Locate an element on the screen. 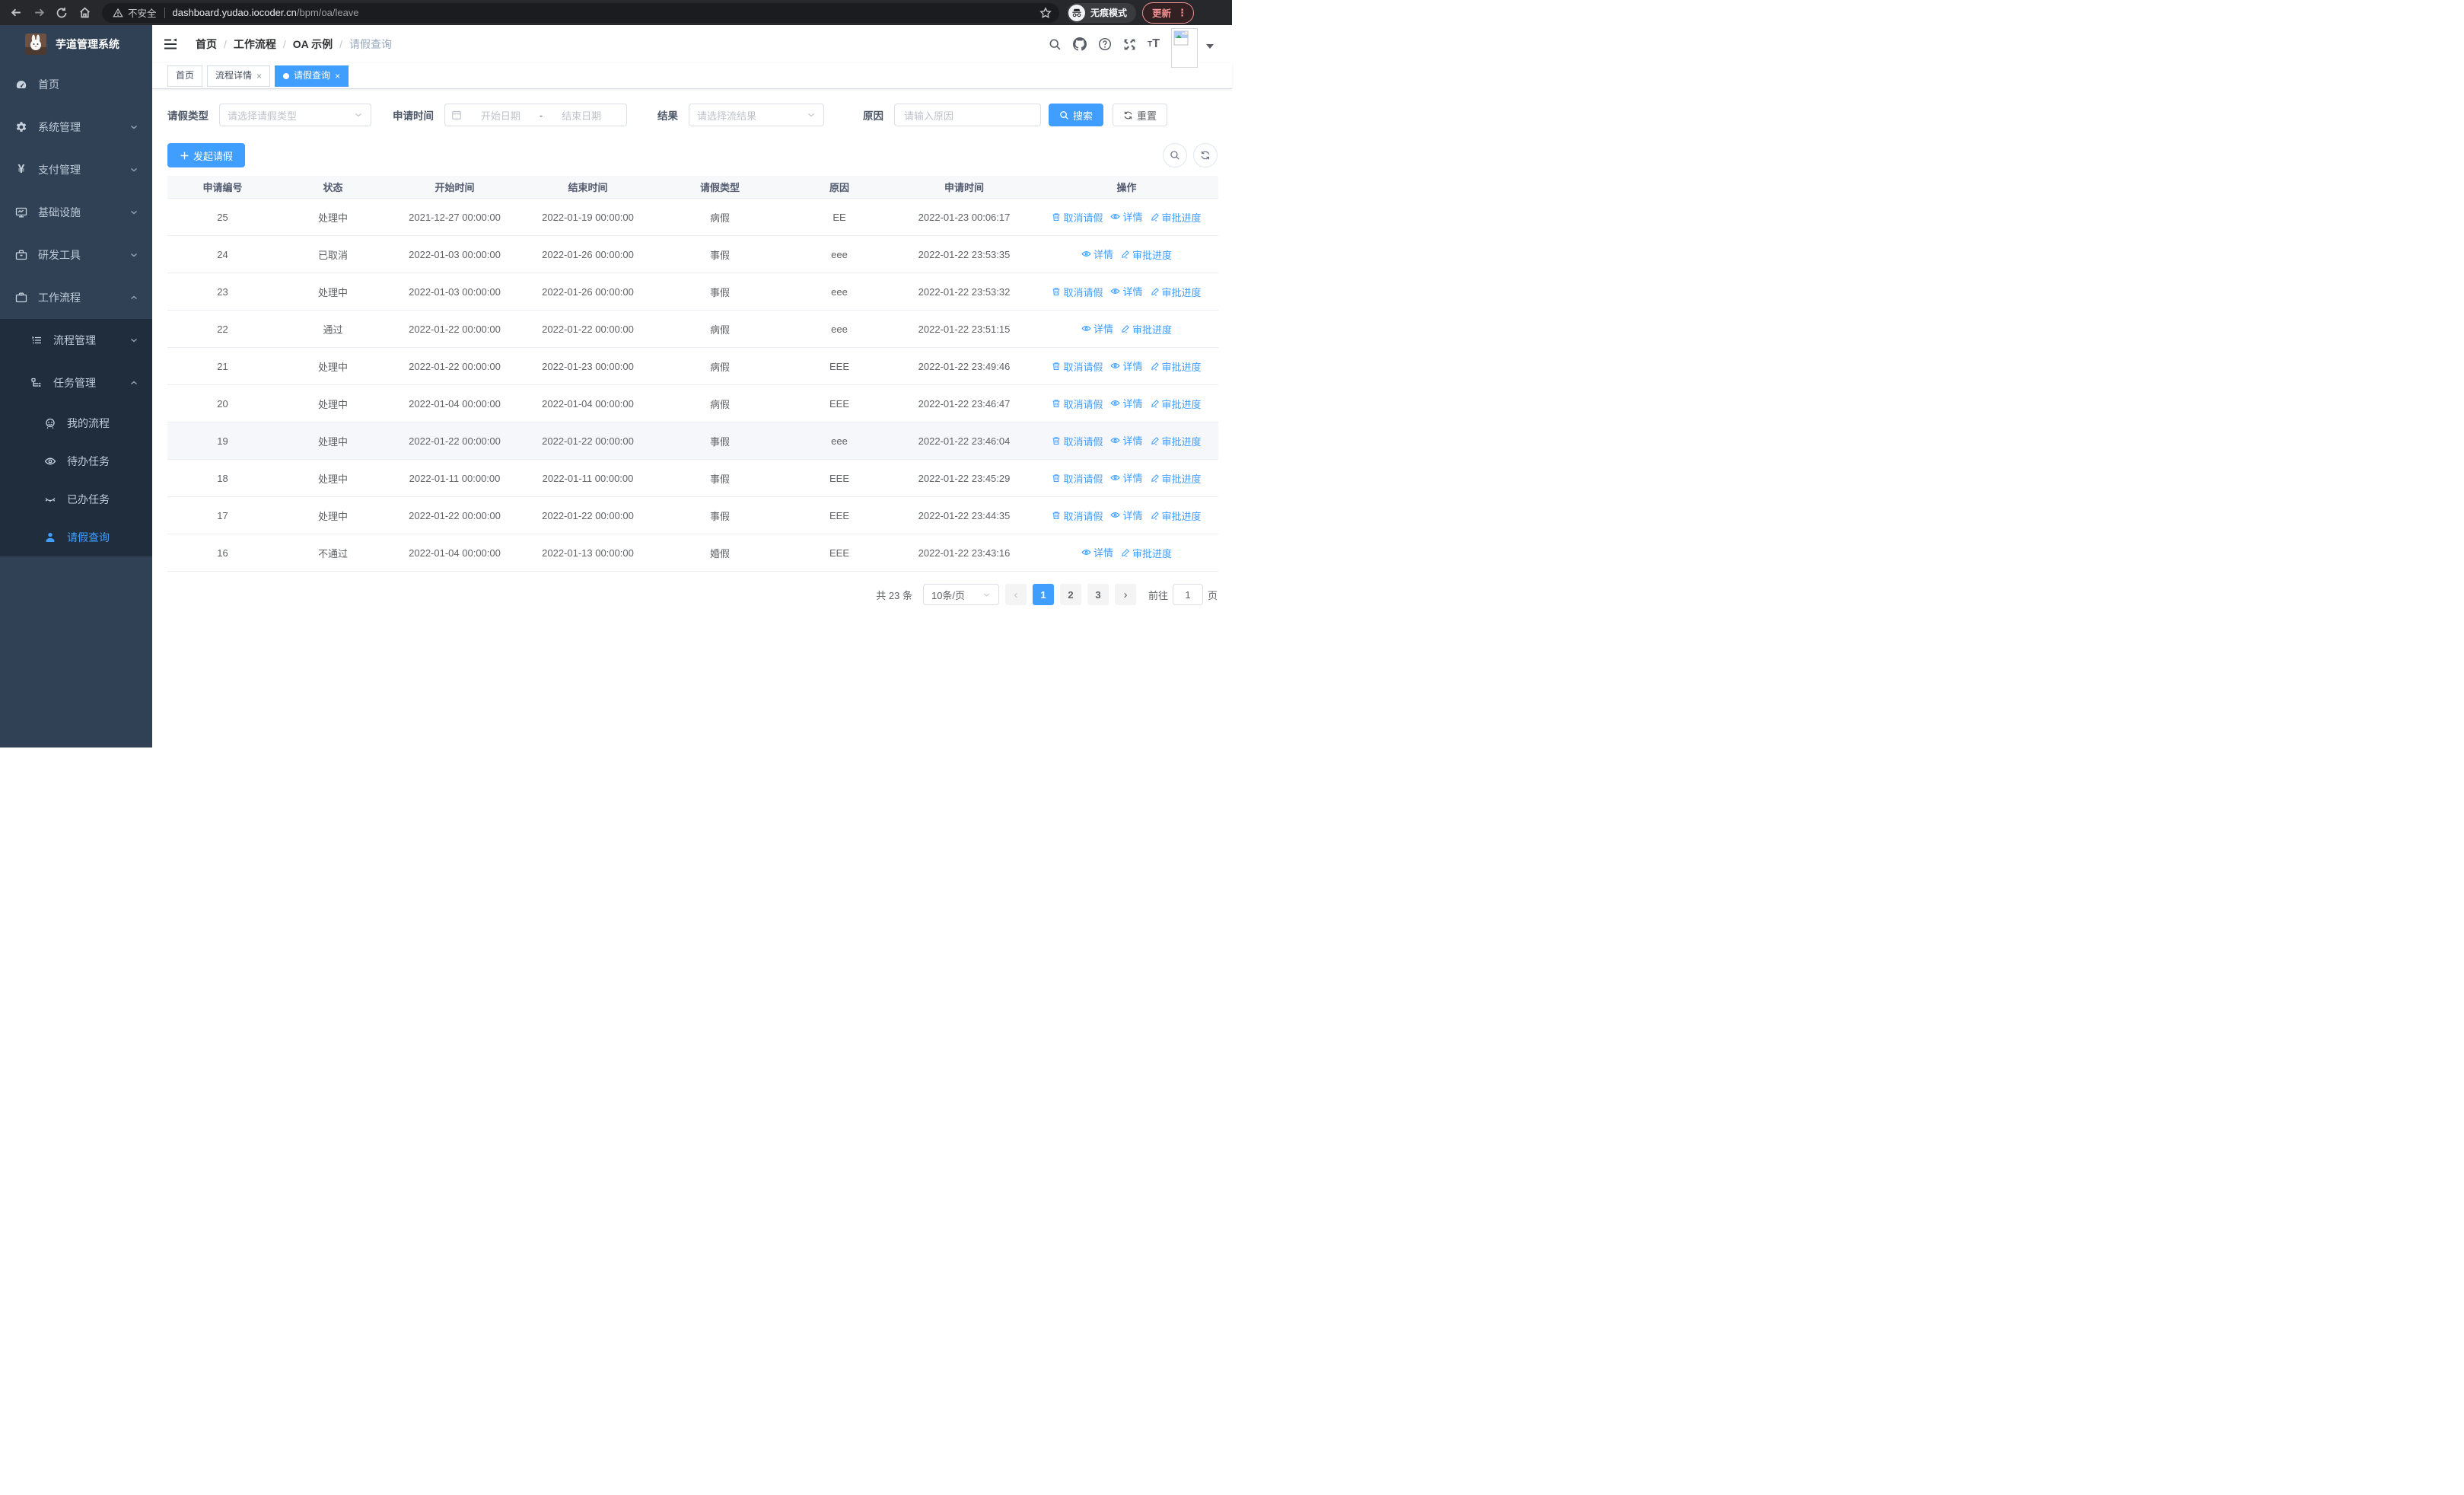  browser-reload-icon is located at coordinates (61, 13).